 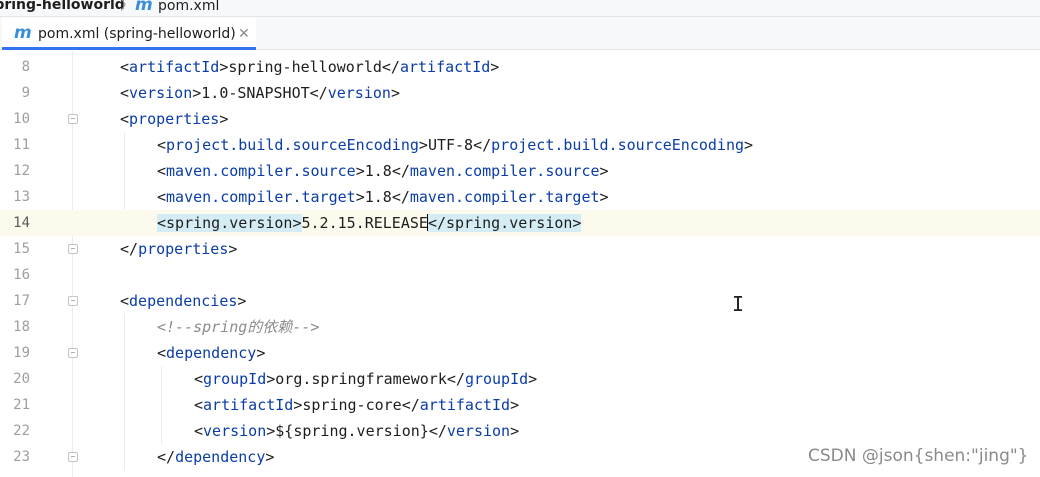 I want to click on watermark: CSDN @json{shen:"jing"}, so click(x=918, y=456).